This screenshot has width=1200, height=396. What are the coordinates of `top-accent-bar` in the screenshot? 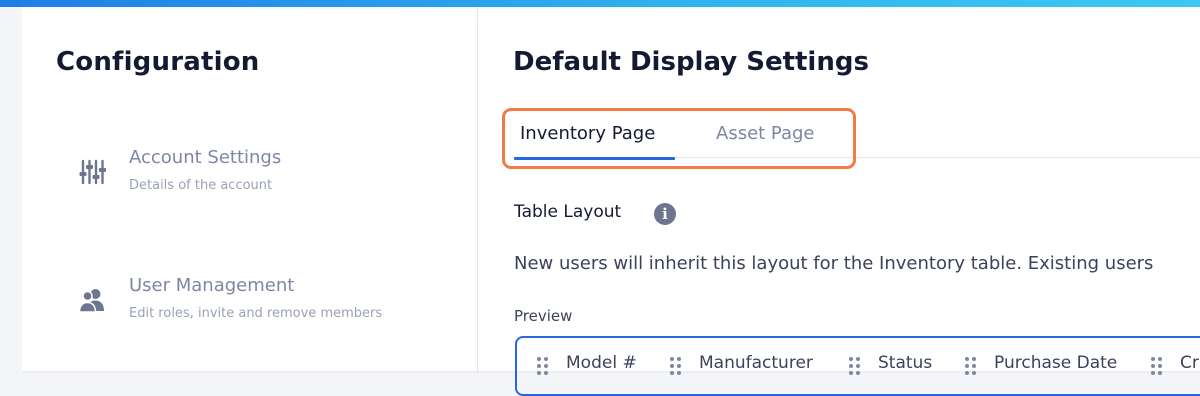 It's located at (600, 3).